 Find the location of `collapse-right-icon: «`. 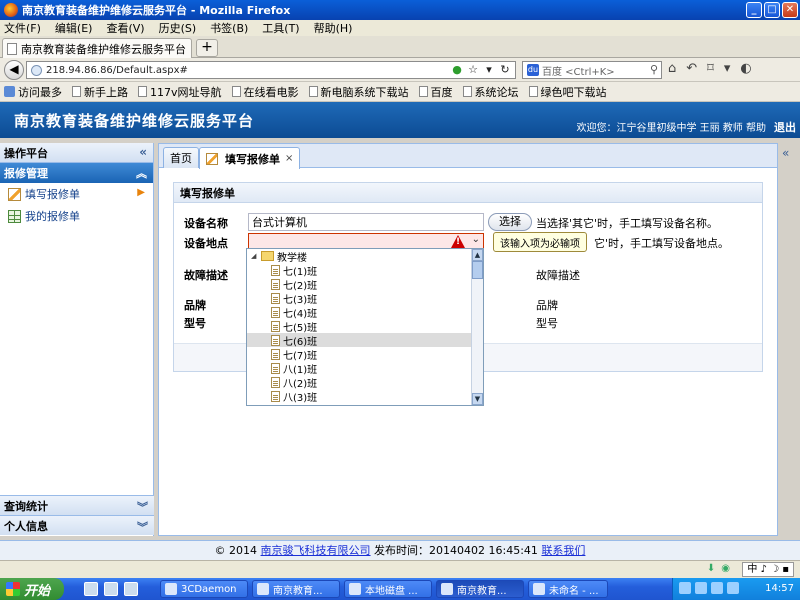

collapse-right-icon: « is located at coordinates (785, 153).